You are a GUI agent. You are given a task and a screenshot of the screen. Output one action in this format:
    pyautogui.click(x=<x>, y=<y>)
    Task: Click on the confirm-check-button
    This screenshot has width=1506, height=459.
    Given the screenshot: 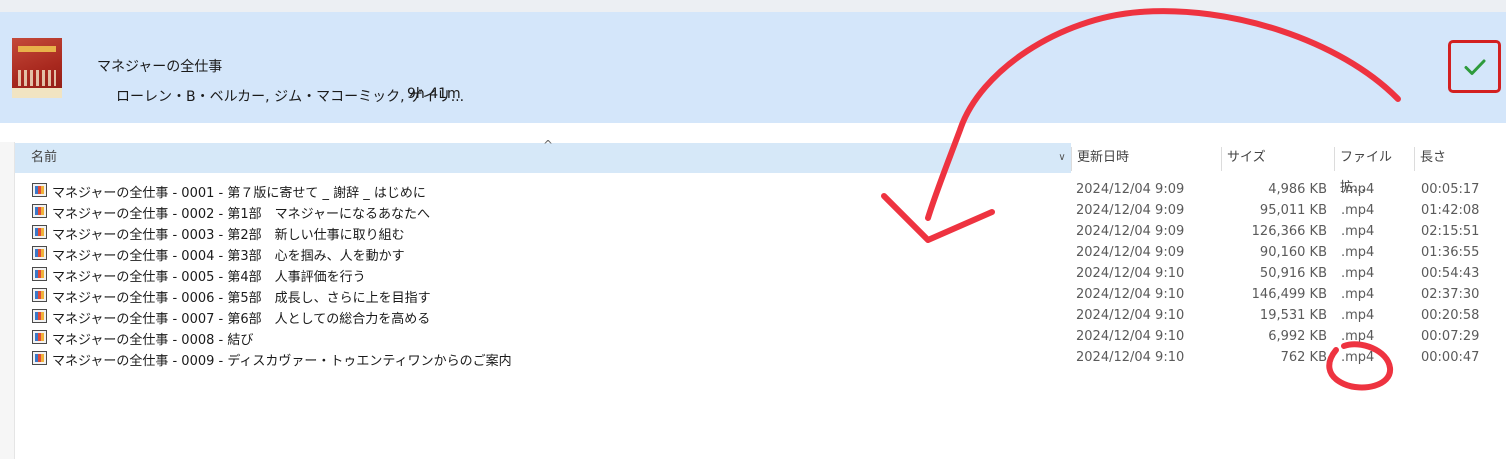 What is the action you would take?
    pyautogui.click(x=1474, y=66)
    